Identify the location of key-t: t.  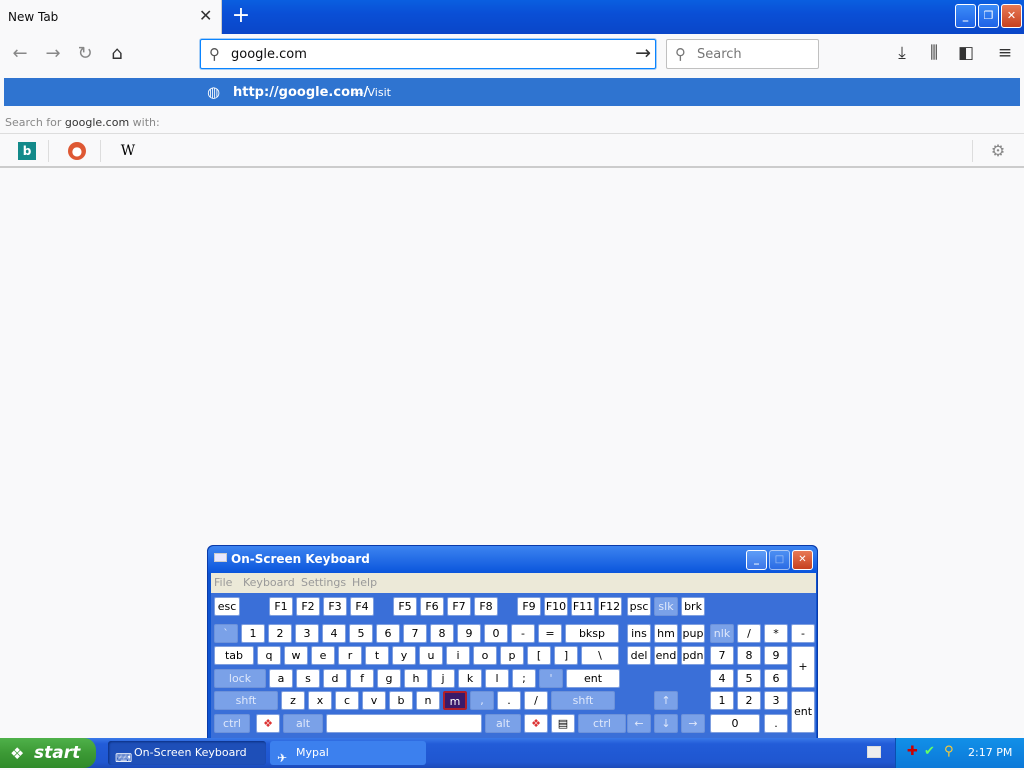
(377, 655).